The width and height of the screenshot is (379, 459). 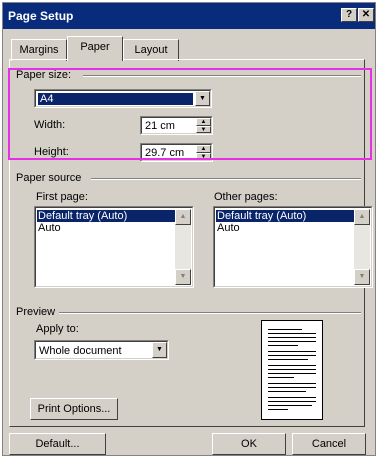 What do you see at coordinates (183, 247) in the screenshot?
I see `first-page-scrollbar: ▲ ▼` at bounding box center [183, 247].